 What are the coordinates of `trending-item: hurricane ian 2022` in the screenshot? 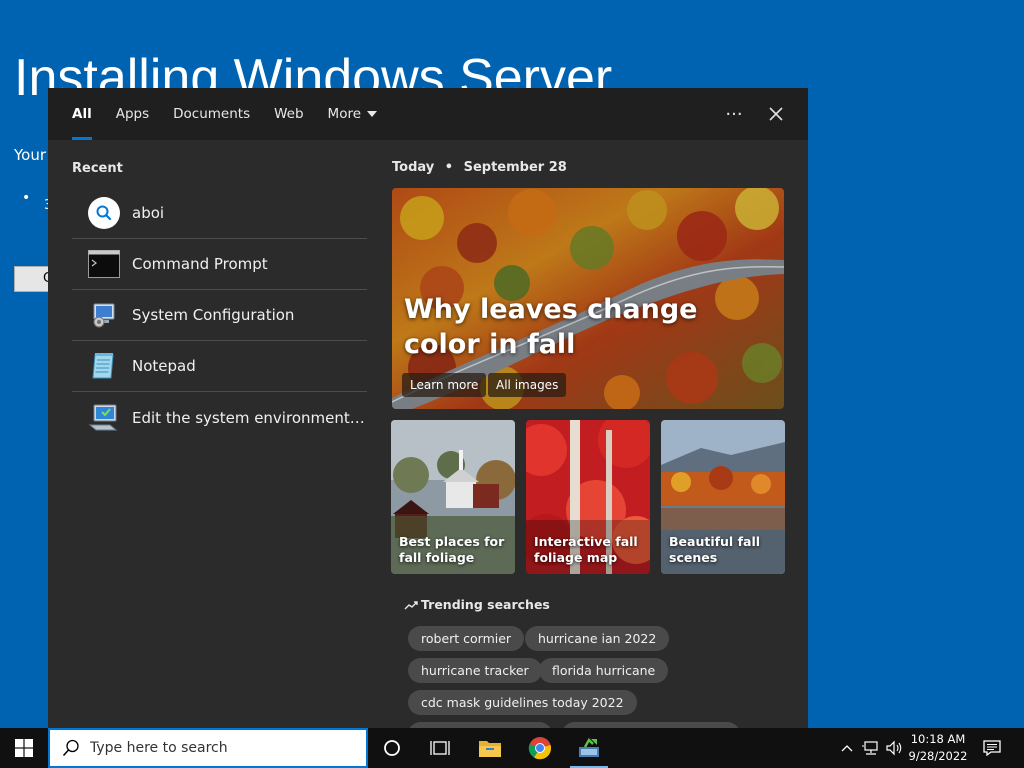 It's located at (597, 638).